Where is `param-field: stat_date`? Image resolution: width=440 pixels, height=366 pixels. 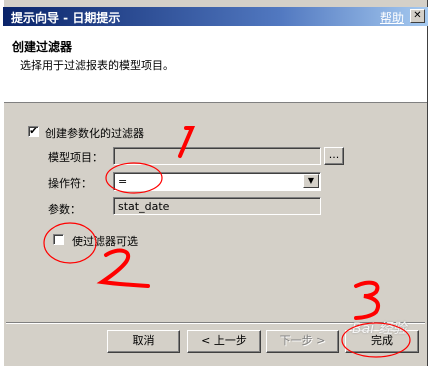
param-field: stat_date is located at coordinates (217, 206).